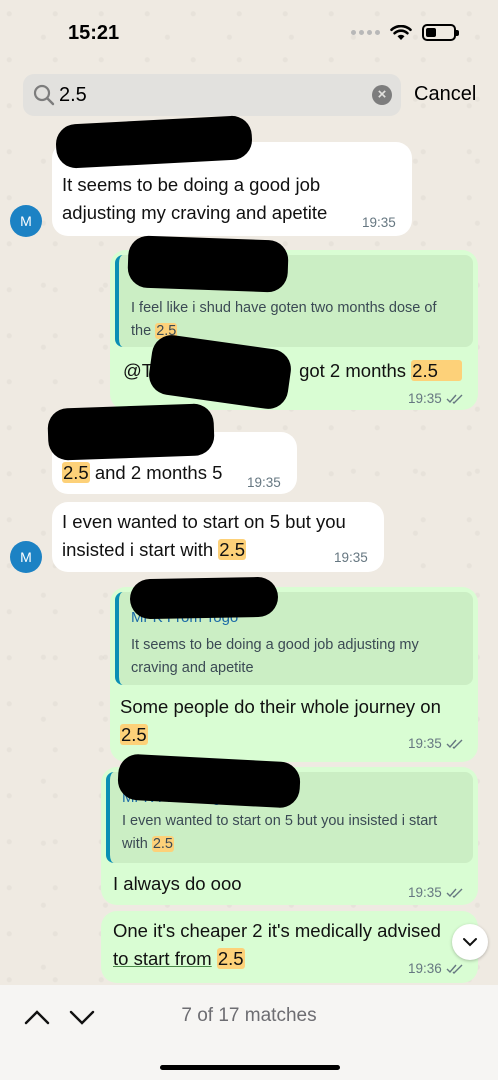 The width and height of the screenshot is (498, 1080). I want to click on status-time: 15:21, so click(94, 33).